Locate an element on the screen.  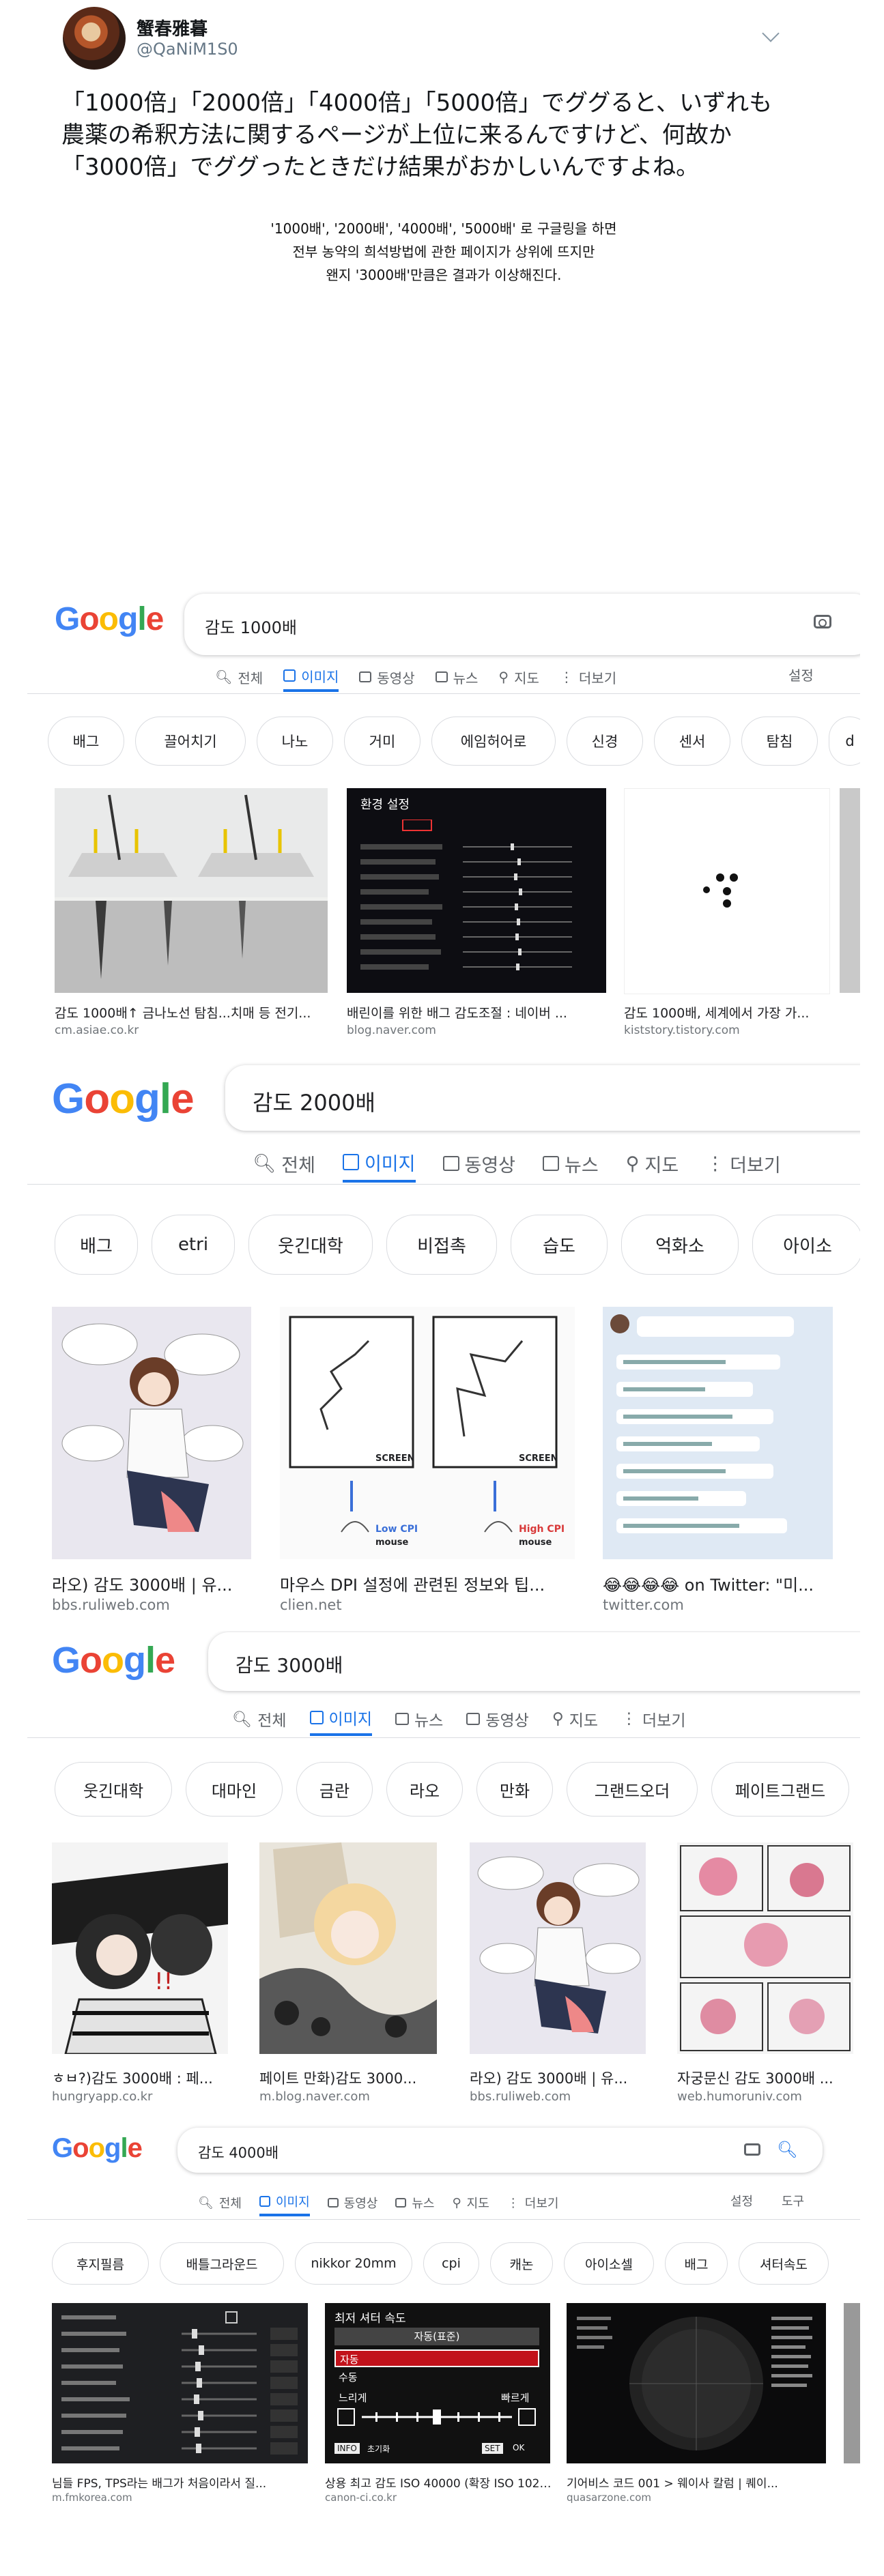
search-box: 감도 4000배 🔍︎ is located at coordinates (500, 2150).